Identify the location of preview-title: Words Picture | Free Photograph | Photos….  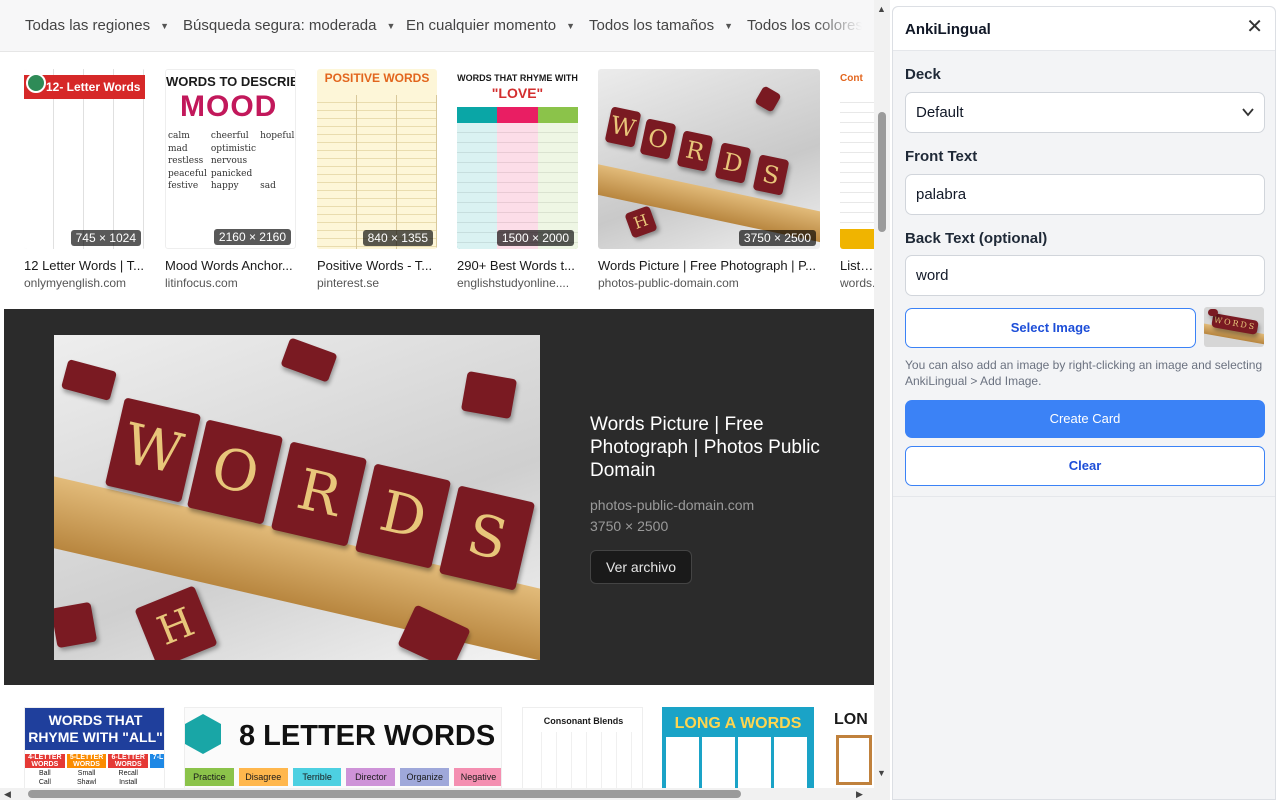
(715, 447).